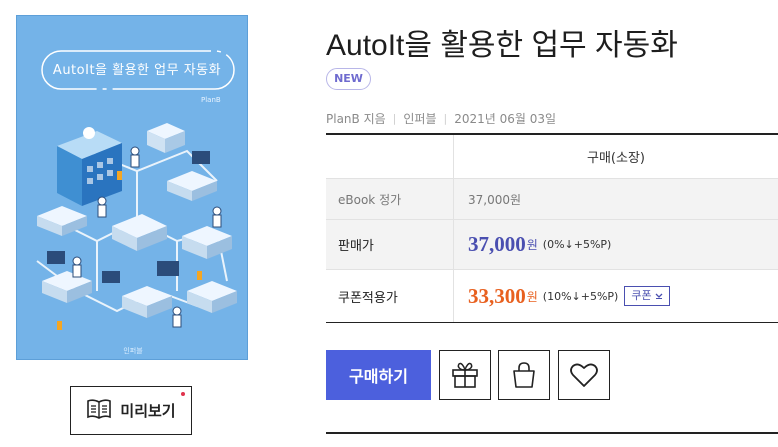 Image resolution: width=778 pixels, height=447 pixels. What do you see at coordinates (390, 156) in the screenshot?
I see `price-table-header-empty` at bounding box center [390, 156].